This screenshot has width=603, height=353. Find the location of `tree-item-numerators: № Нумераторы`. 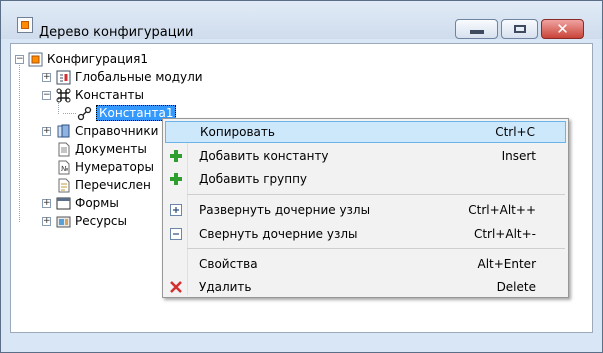

tree-item-numerators: № Нумераторы is located at coordinates (105, 167).